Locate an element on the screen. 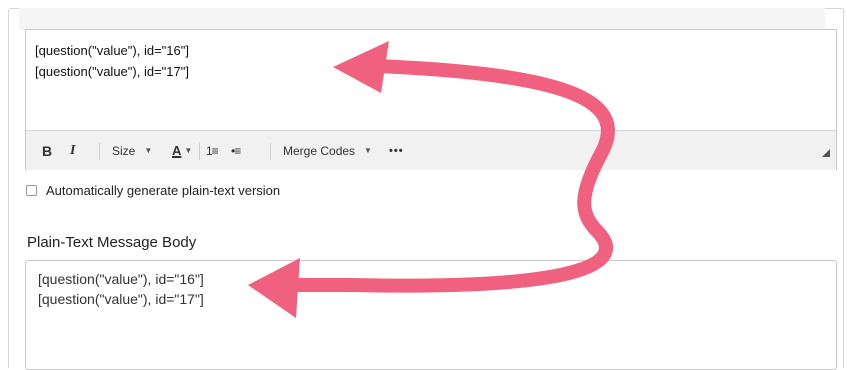  plain-text-line: [question("value"), id="16"] is located at coordinates (121, 279).